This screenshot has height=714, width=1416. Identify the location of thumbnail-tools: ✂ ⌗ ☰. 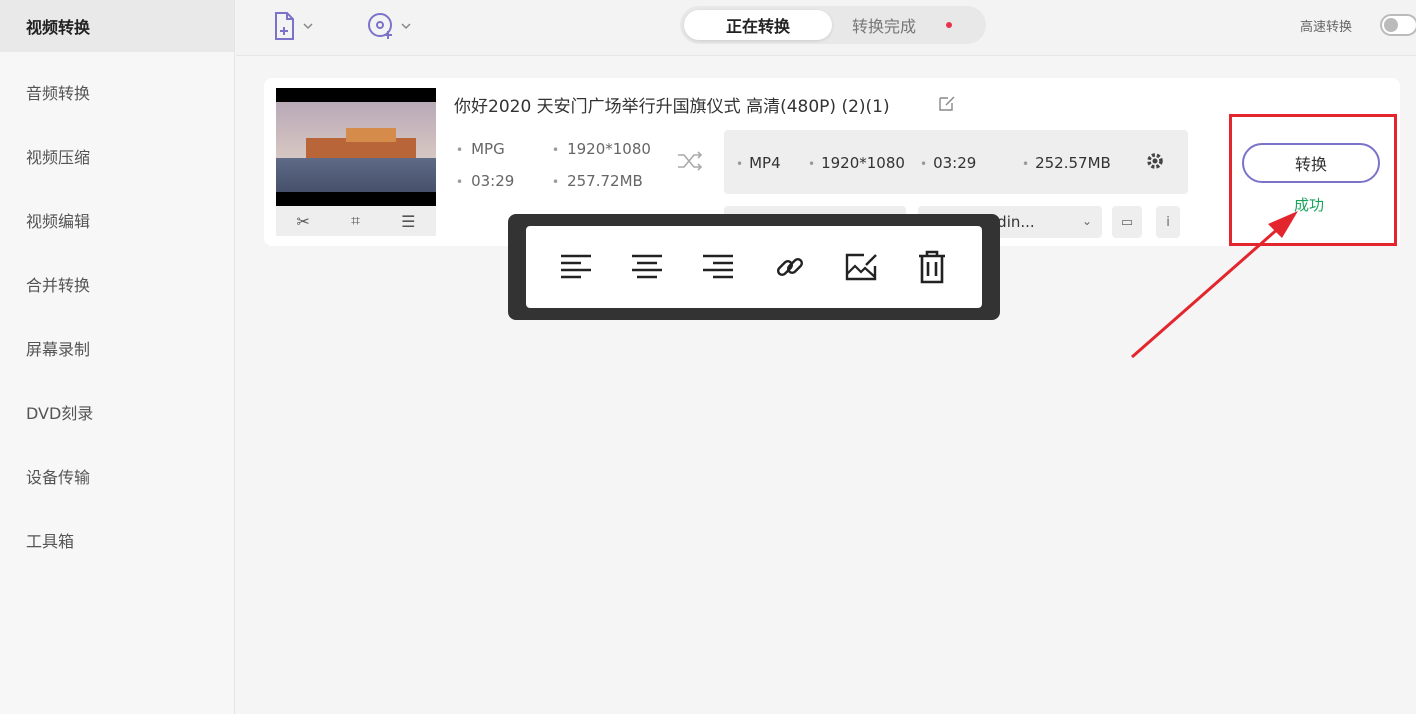
(356, 221).